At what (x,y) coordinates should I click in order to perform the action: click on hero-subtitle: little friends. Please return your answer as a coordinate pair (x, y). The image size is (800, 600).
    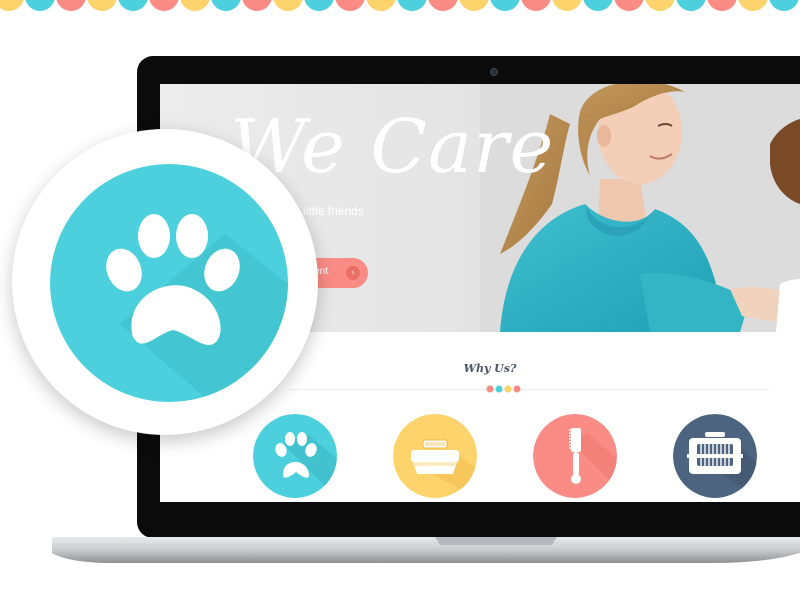
    Looking at the image, I should click on (333, 211).